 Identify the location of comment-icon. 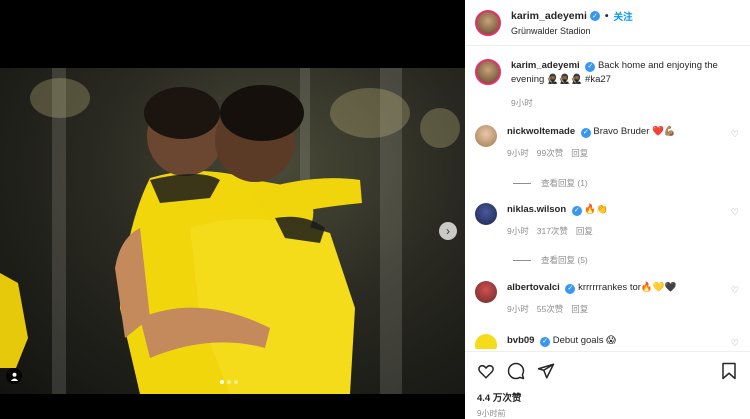
(516, 371).